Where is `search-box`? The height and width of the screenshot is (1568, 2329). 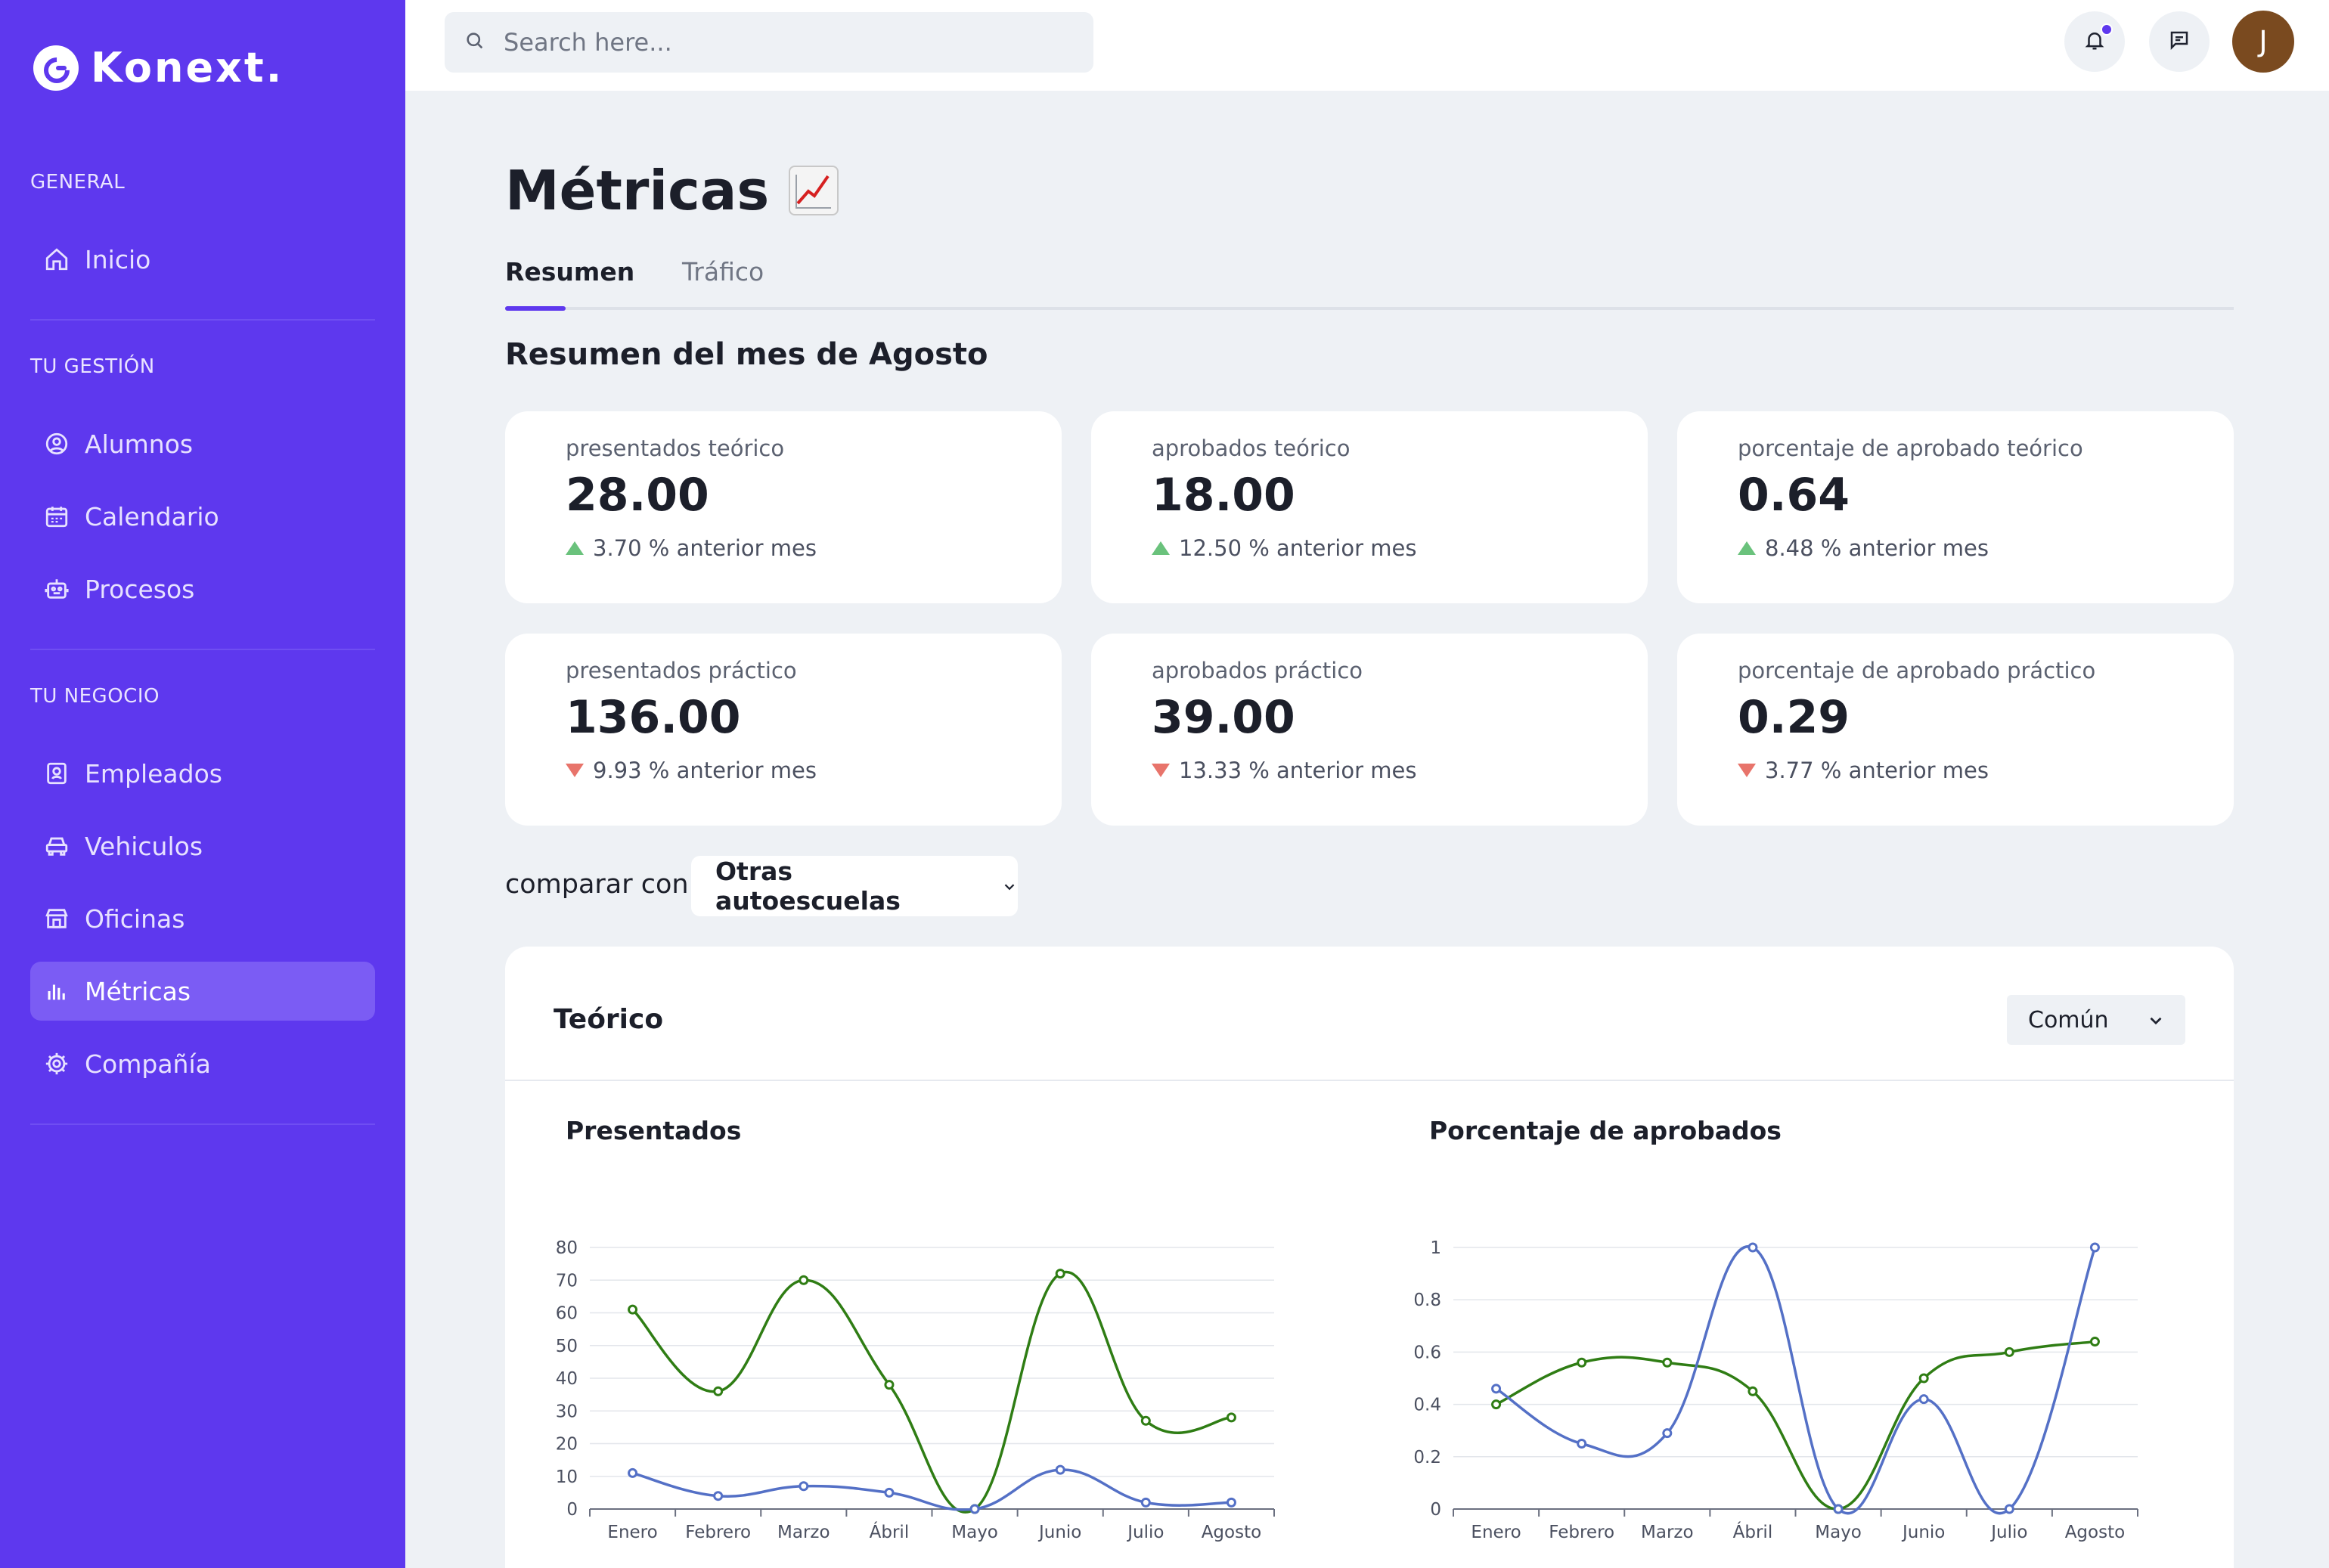 search-box is located at coordinates (769, 42).